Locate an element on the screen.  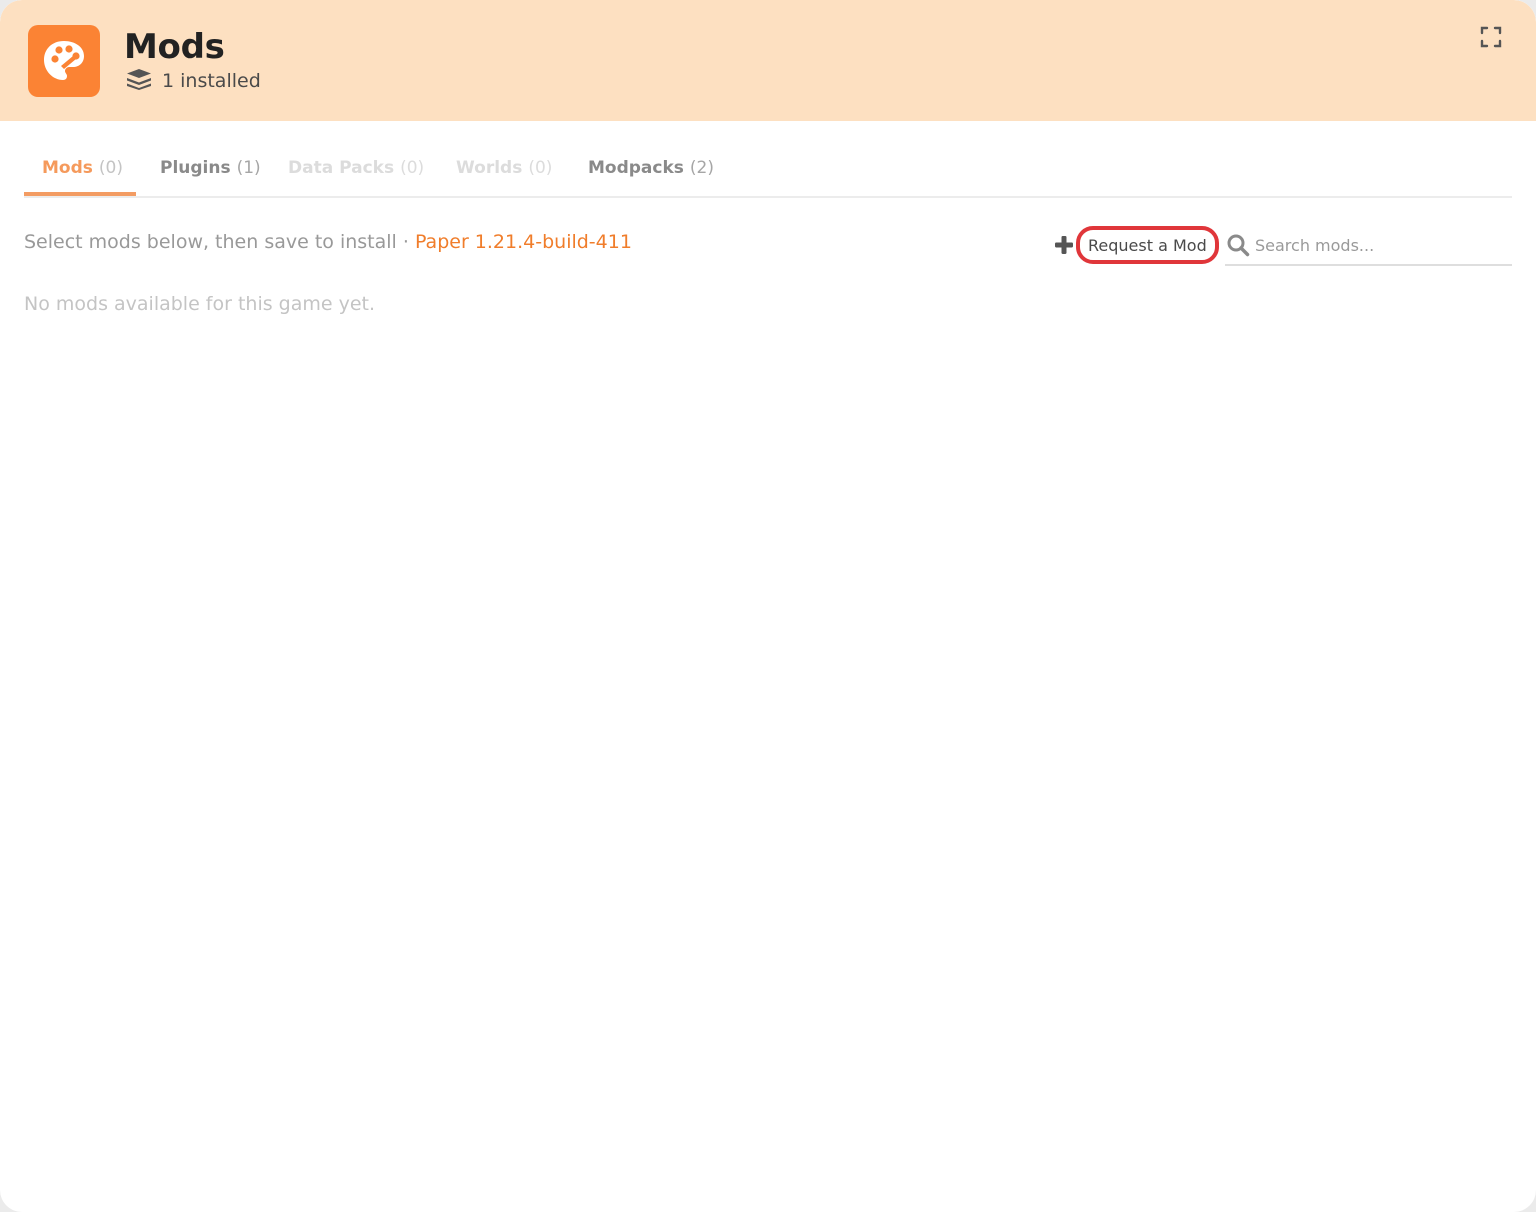
search-input is located at coordinates (1380, 245).